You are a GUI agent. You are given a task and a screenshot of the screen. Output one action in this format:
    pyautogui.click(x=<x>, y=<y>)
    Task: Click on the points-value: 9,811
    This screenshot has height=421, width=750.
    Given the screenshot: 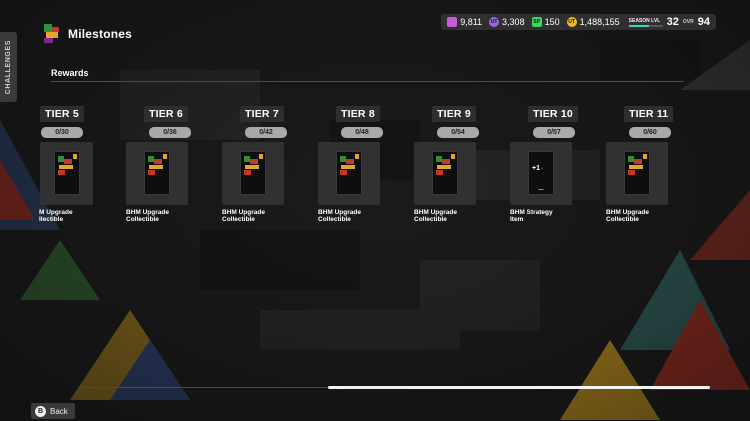 What is the action you would take?
    pyautogui.click(x=471, y=22)
    